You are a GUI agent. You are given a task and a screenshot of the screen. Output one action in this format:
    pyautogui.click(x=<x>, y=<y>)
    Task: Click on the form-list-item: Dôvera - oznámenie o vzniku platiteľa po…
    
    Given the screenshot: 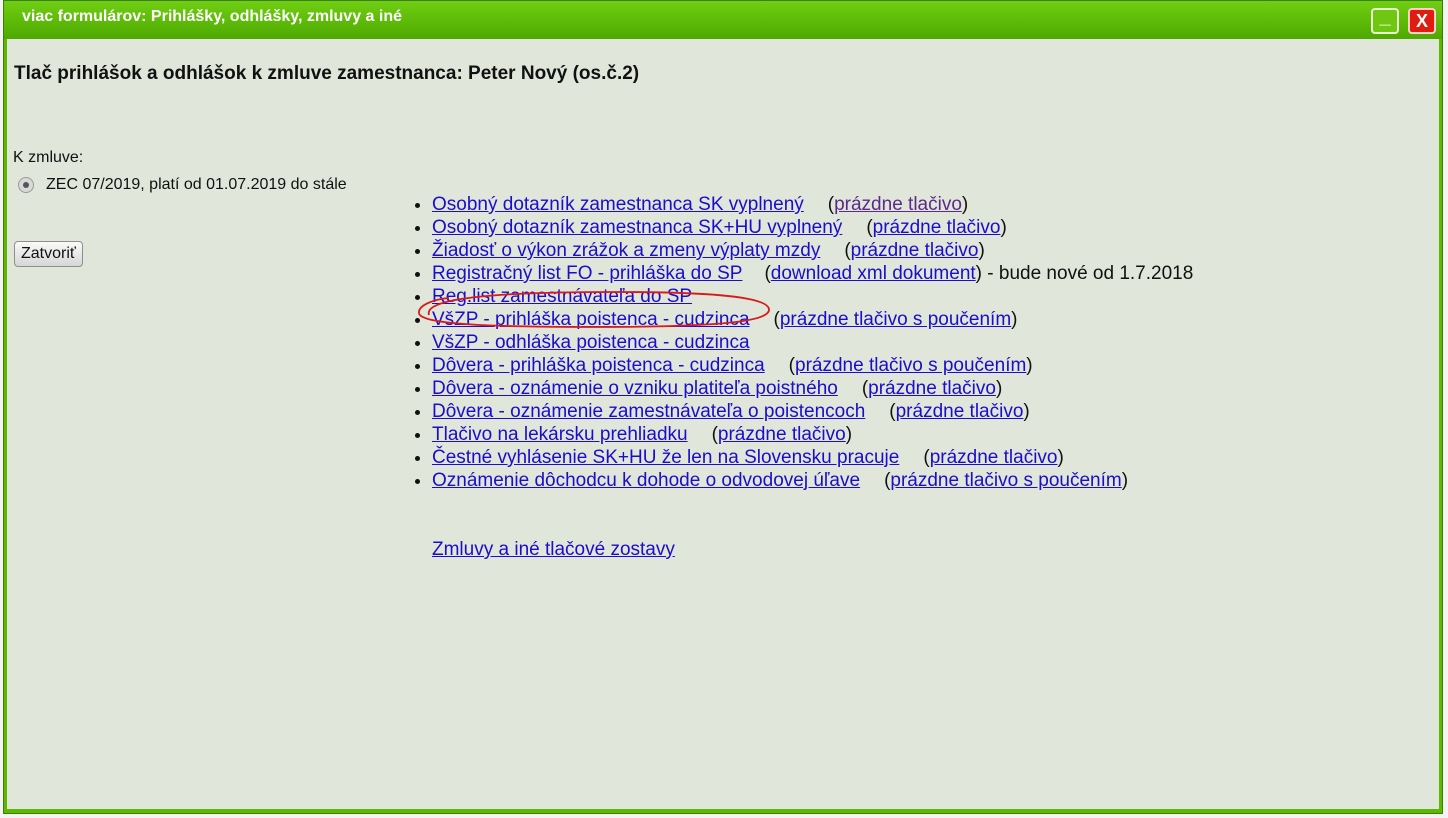 What is the action you would take?
    pyautogui.click(x=812, y=388)
    